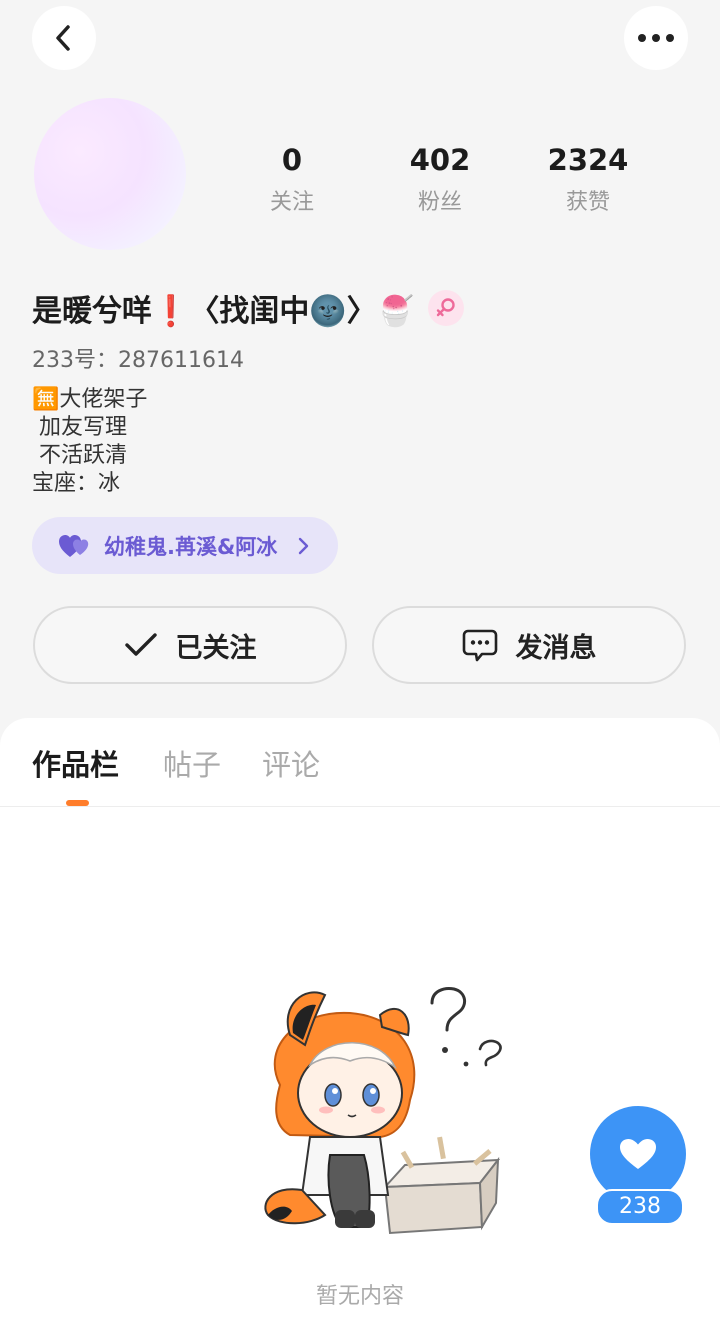 The height and width of the screenshot is (1318, 720). Describe the element at coordinates (359, 1296) in the screenshot. I see `empty-state-text: 暂无内容` at that location.